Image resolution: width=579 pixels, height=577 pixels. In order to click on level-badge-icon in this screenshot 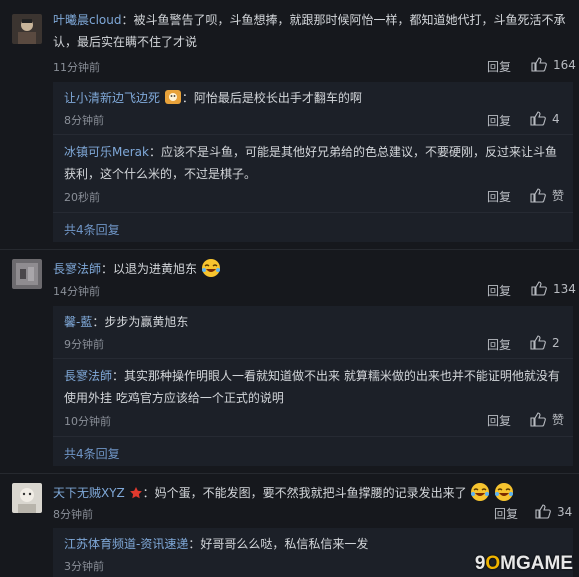, I will do `click(172, 97)`.